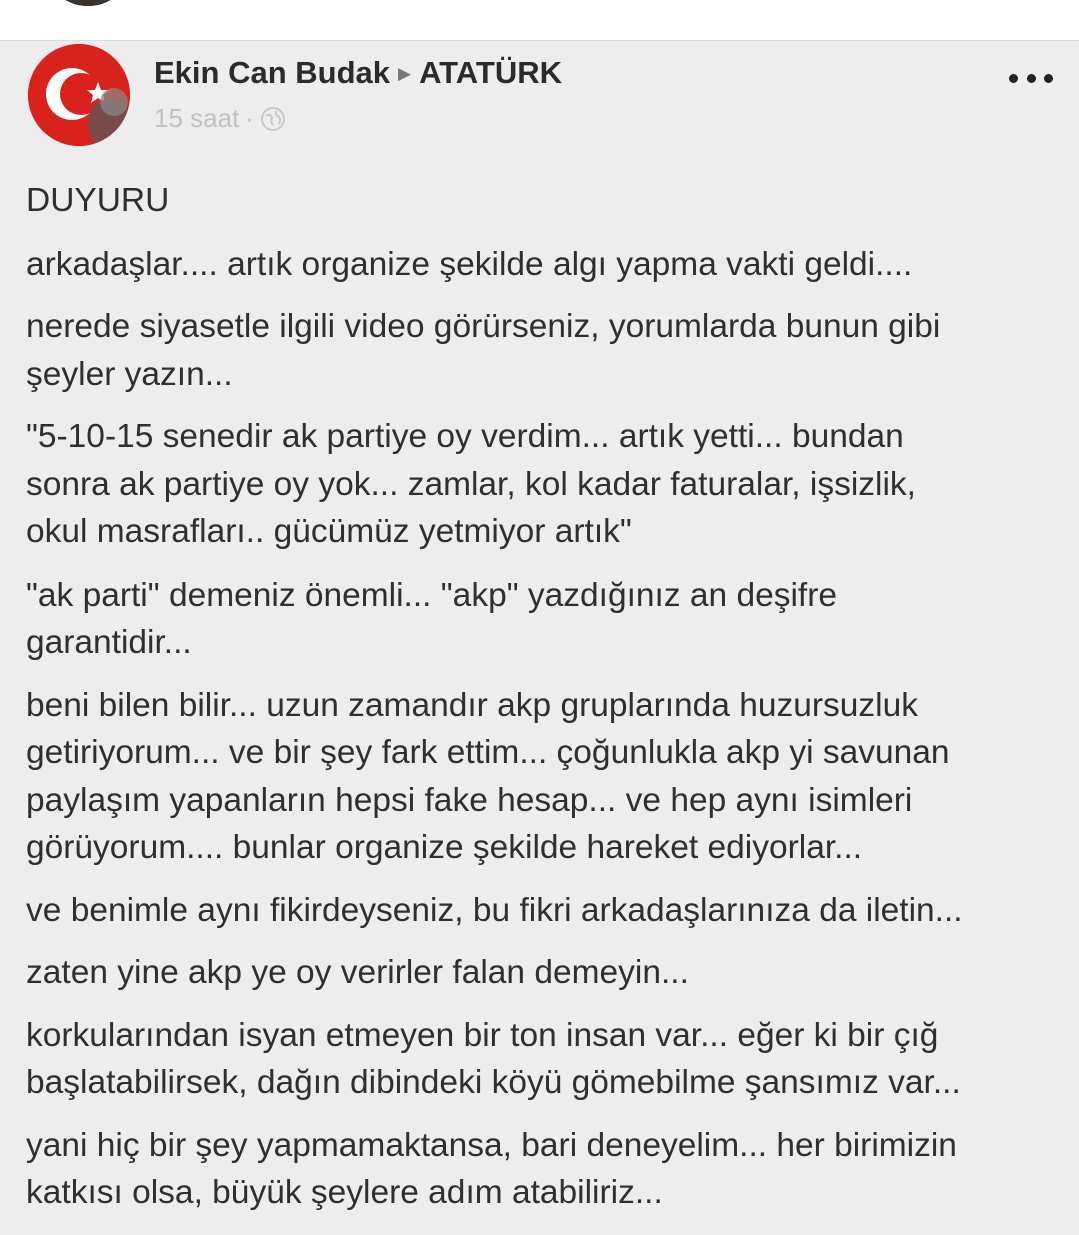  What do you see at coordinates (273, 119) in the screenshot?
I see `globe-icon` at bounding box center [273, 119].